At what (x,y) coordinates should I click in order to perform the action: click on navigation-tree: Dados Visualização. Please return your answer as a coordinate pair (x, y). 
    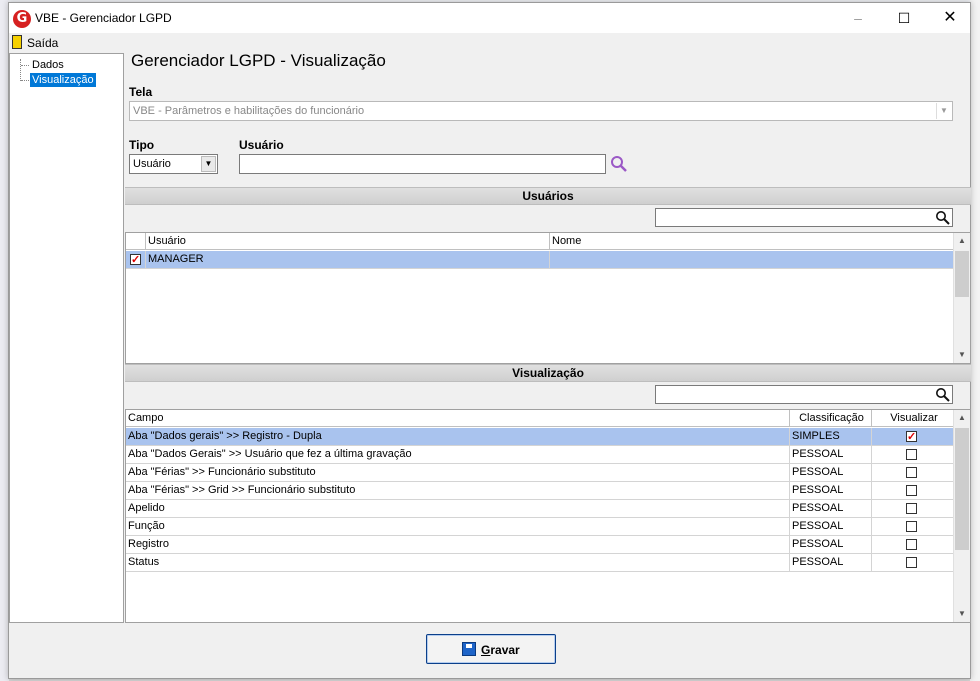
    Looking at the image, I should click on (66, 338).